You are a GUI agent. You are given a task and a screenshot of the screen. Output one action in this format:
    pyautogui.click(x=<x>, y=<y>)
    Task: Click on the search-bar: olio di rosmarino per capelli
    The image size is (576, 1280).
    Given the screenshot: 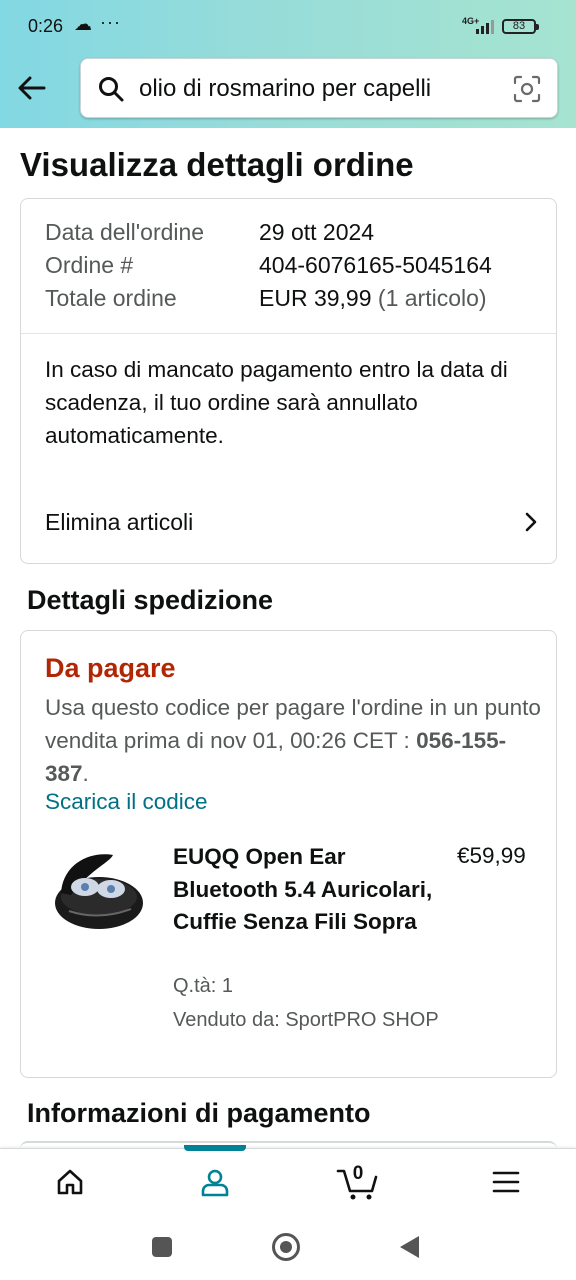 What is the action you would take?
    pyautogui.click(x=319, y=88)
    